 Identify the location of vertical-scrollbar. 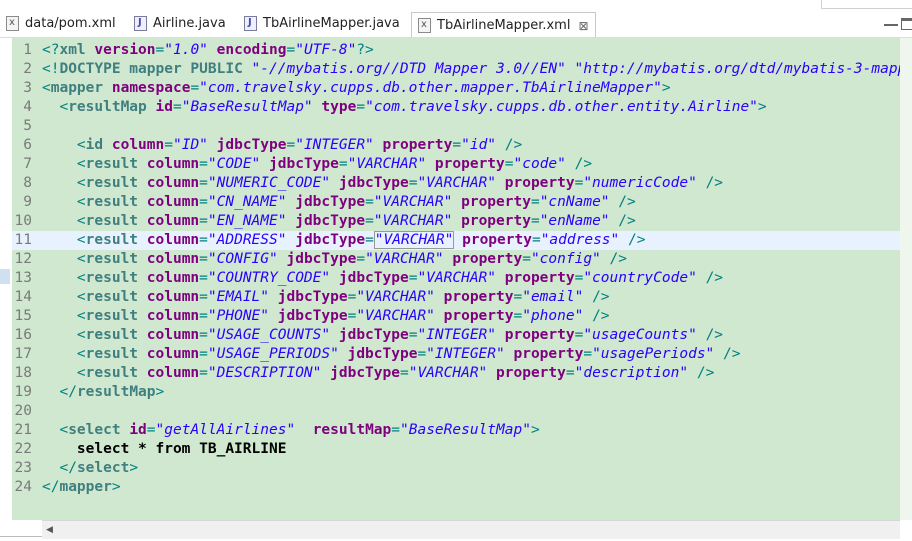
(906, 279).